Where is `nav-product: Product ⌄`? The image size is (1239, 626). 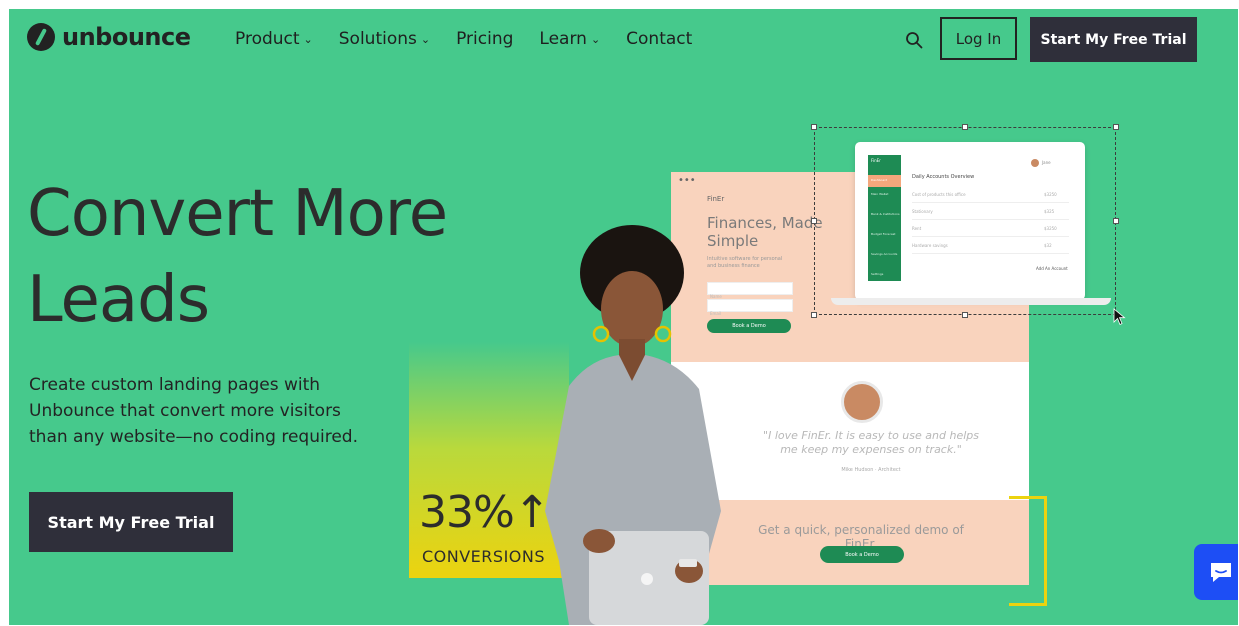 nav-product: Product ⌄ is located at coordinates (274, 39).